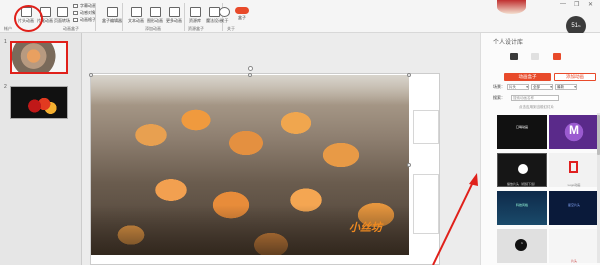 The height and width of the screenshot is (265, 600). I want to click on page-transition-icon, so click(62, 12).